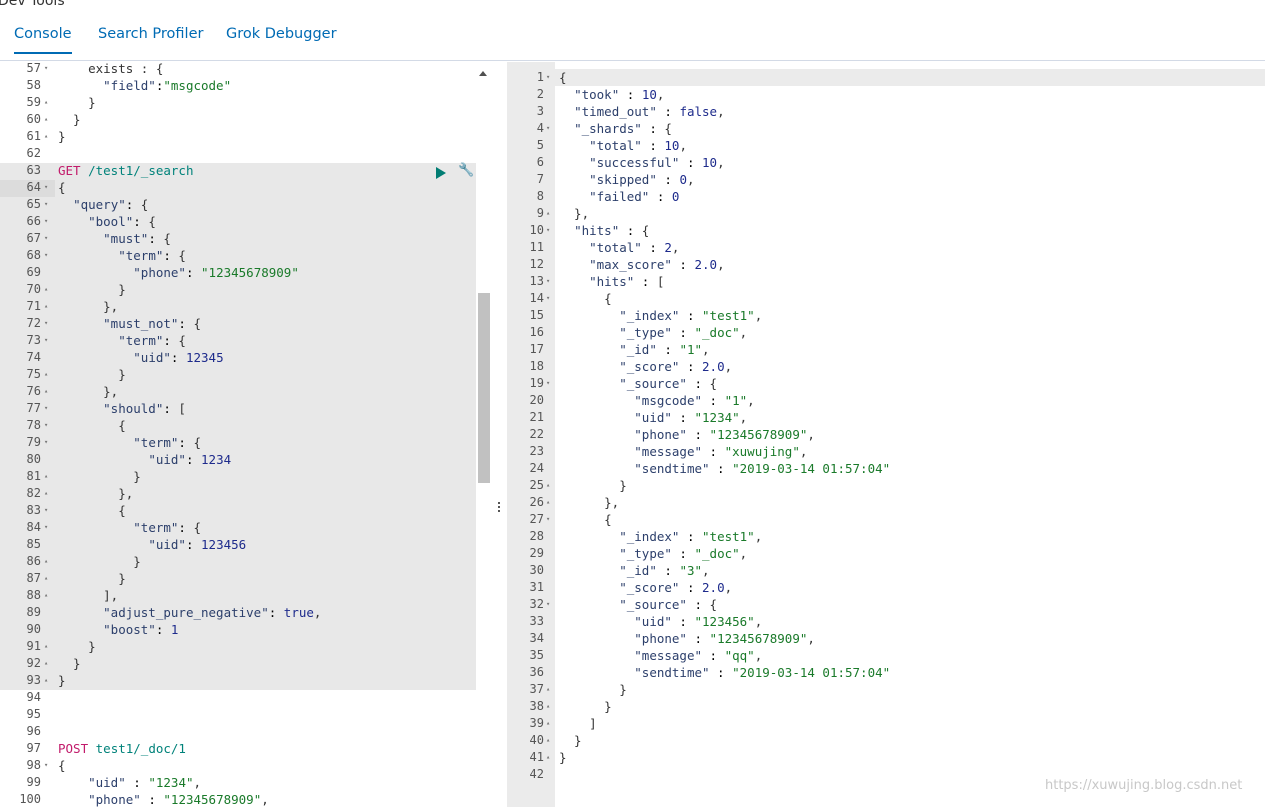 This screenshot has height=807, width=1265. What do you see at coordinates (536, 553) in the screenshot?
I see `line-number: 29` at bounding box center [536, 553].